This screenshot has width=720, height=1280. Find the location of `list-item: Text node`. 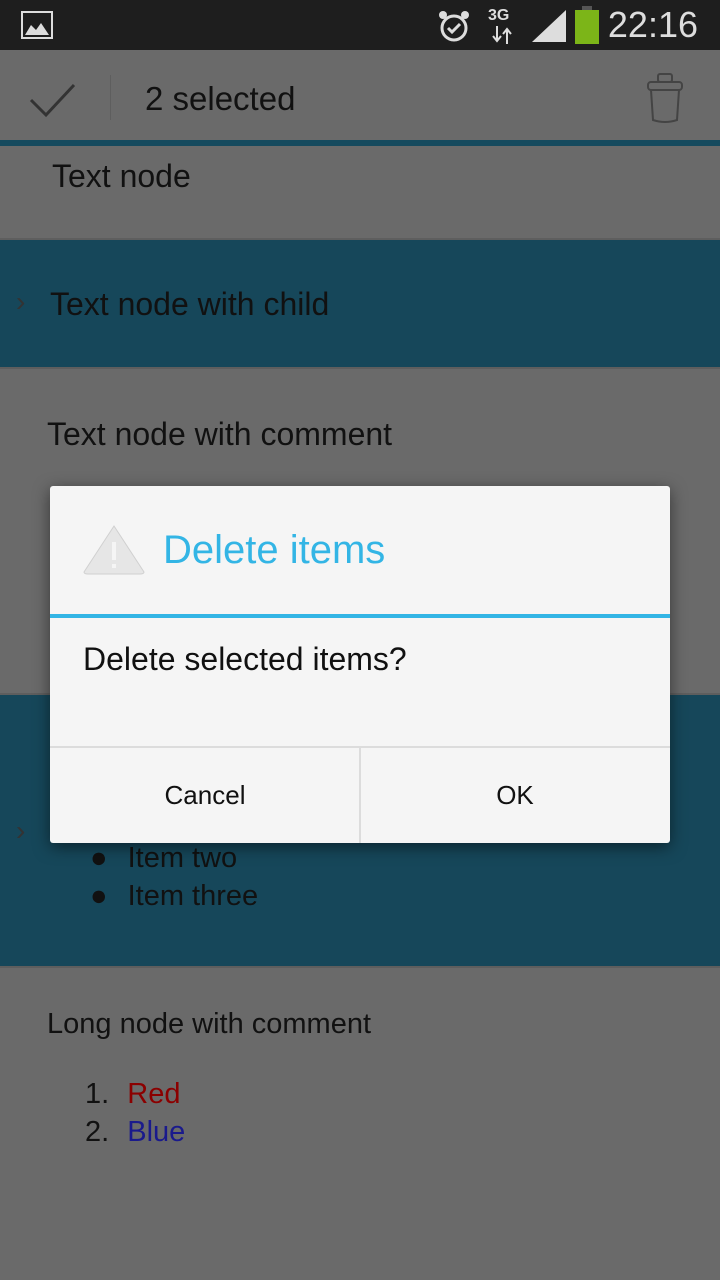

list-item: Text node is located at coordinates (360, 193).